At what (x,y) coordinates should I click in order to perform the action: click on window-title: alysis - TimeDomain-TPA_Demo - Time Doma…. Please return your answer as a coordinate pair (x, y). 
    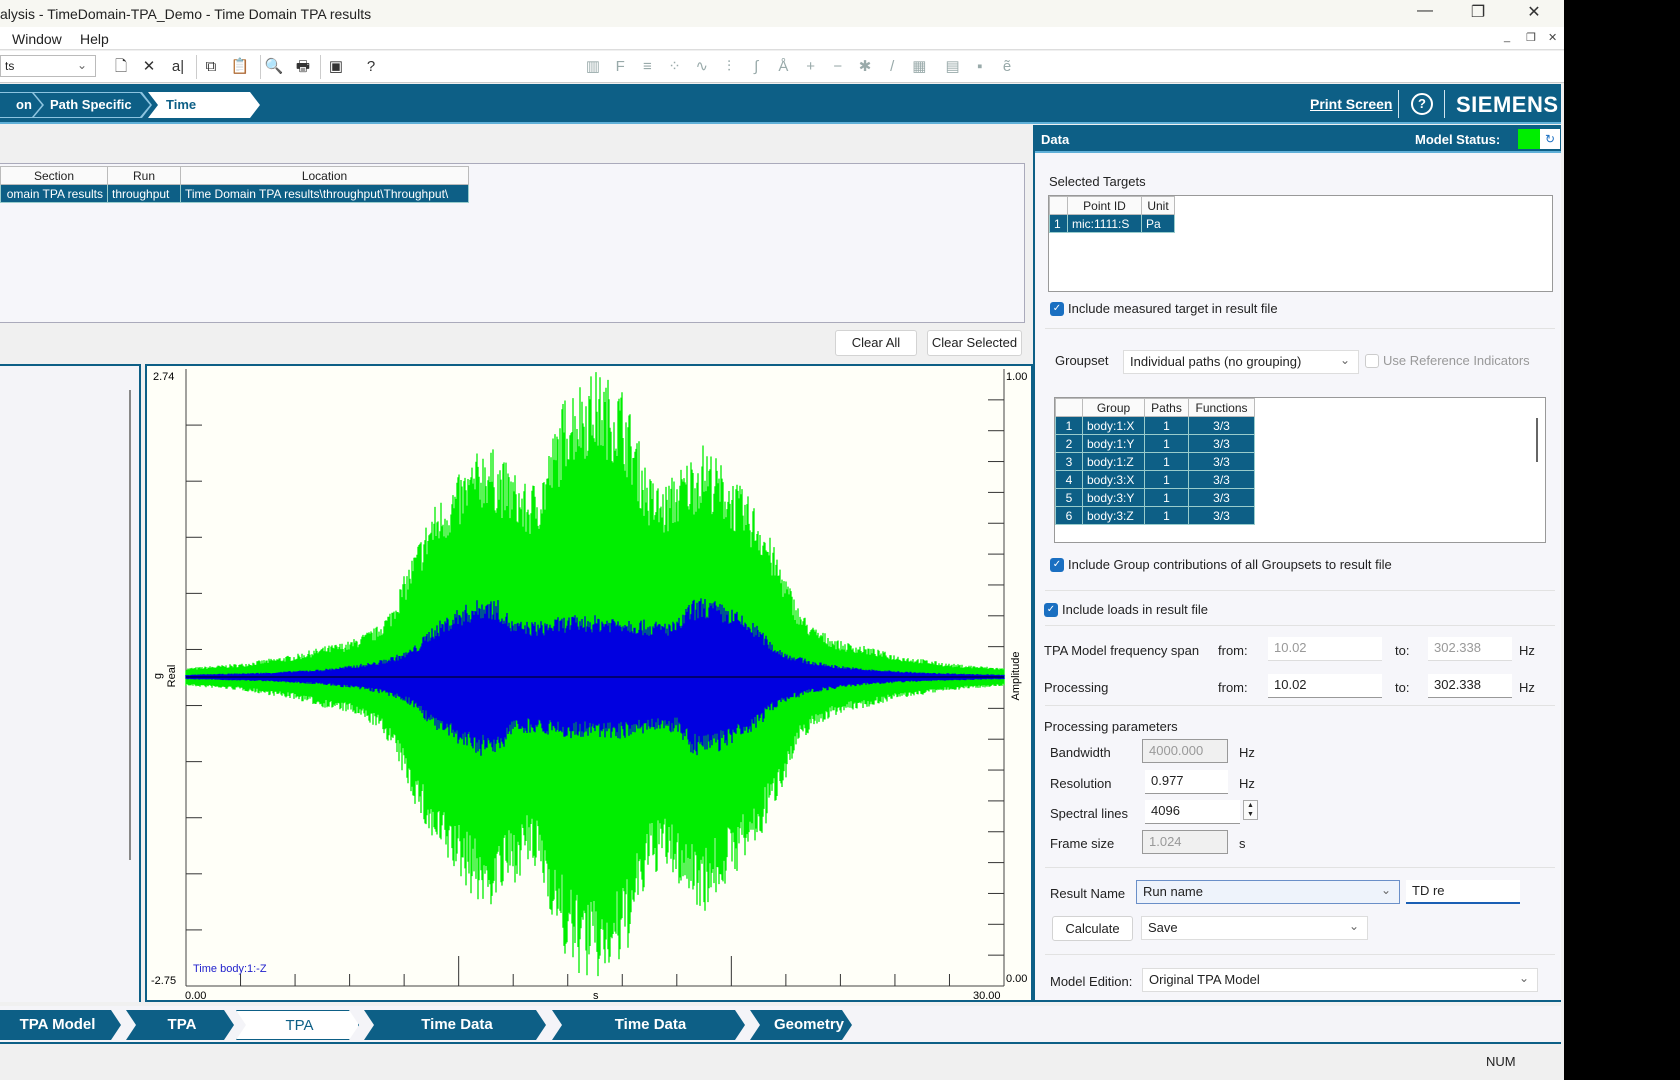
    Looking at the image, I should click on (186, 14).